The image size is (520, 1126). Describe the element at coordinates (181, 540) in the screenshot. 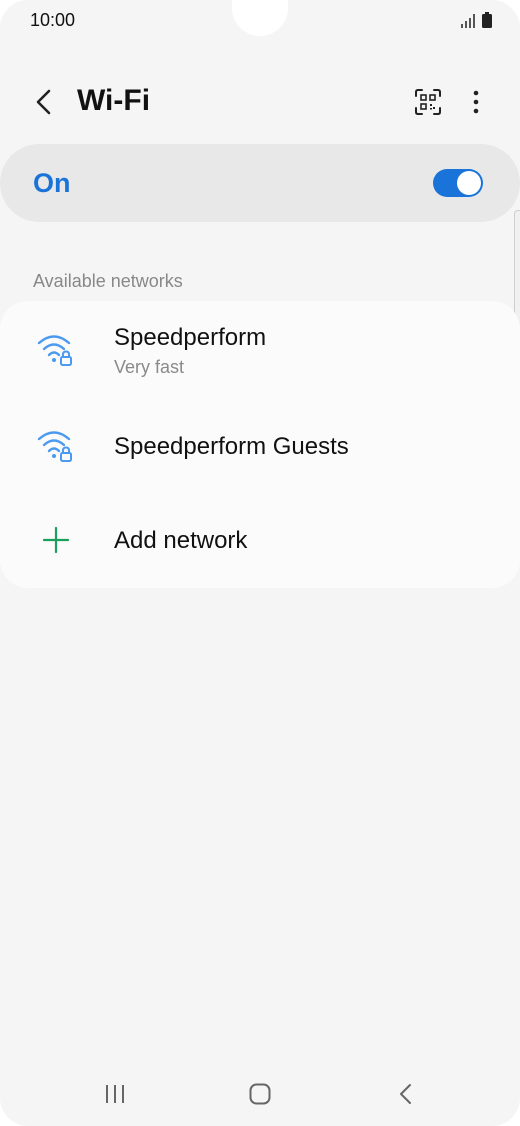

I see `add-network-label: Add network` at that location.